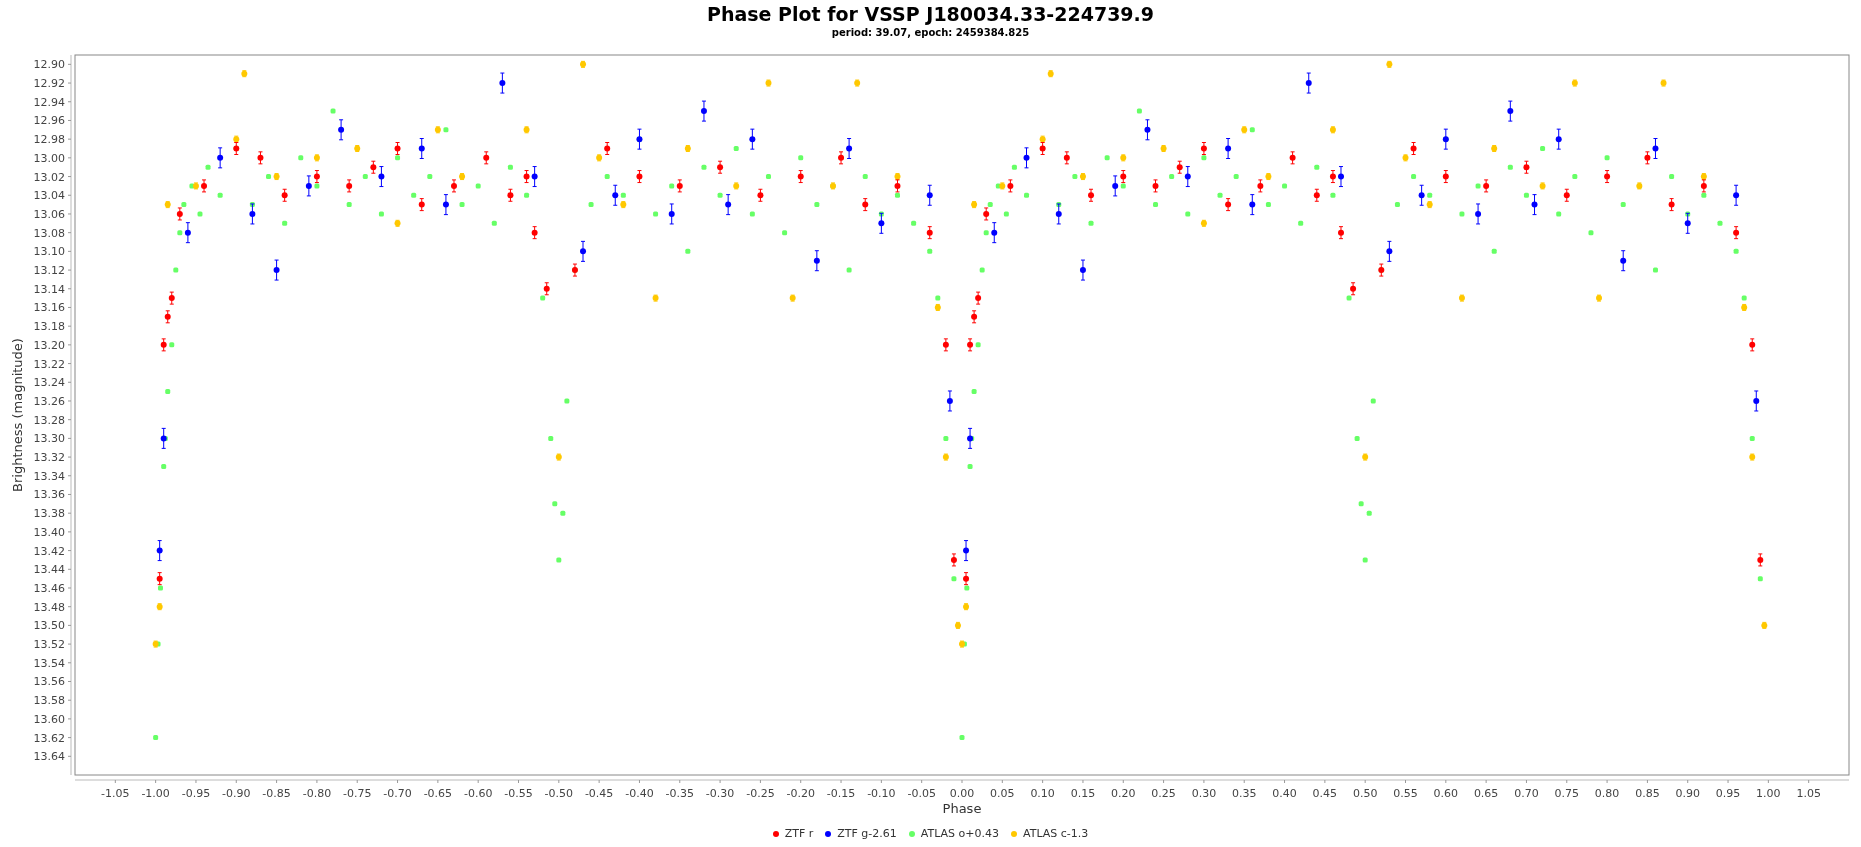 The image size is (1861, 847). What do you see at coordinates (1687, 793) in the screenshot?
I see `x-tick-label: 0.90` at bounding box center [1687, 793].